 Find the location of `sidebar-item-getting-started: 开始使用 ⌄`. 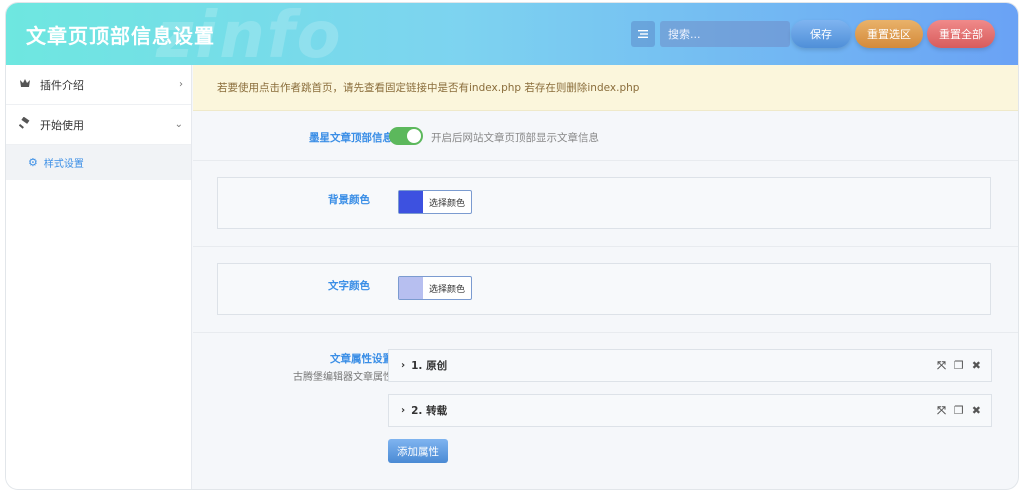

sidebar-item-getting-started: 开始使用 ⌄ is located at coordinates (98, 125).